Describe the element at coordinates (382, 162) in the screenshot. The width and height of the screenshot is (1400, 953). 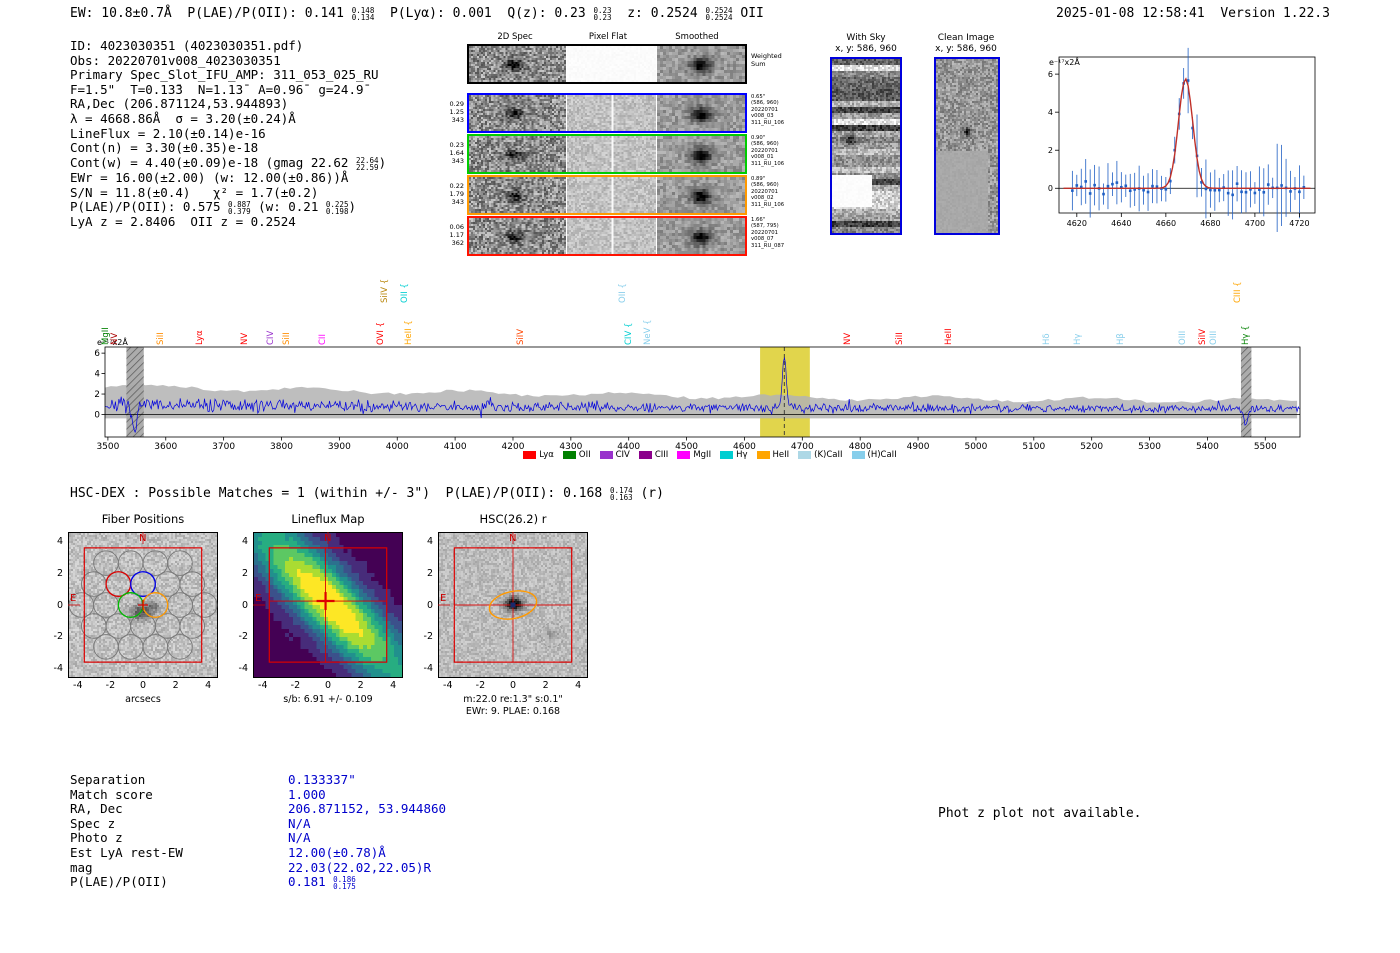
I see `text-segment: )` at that location.